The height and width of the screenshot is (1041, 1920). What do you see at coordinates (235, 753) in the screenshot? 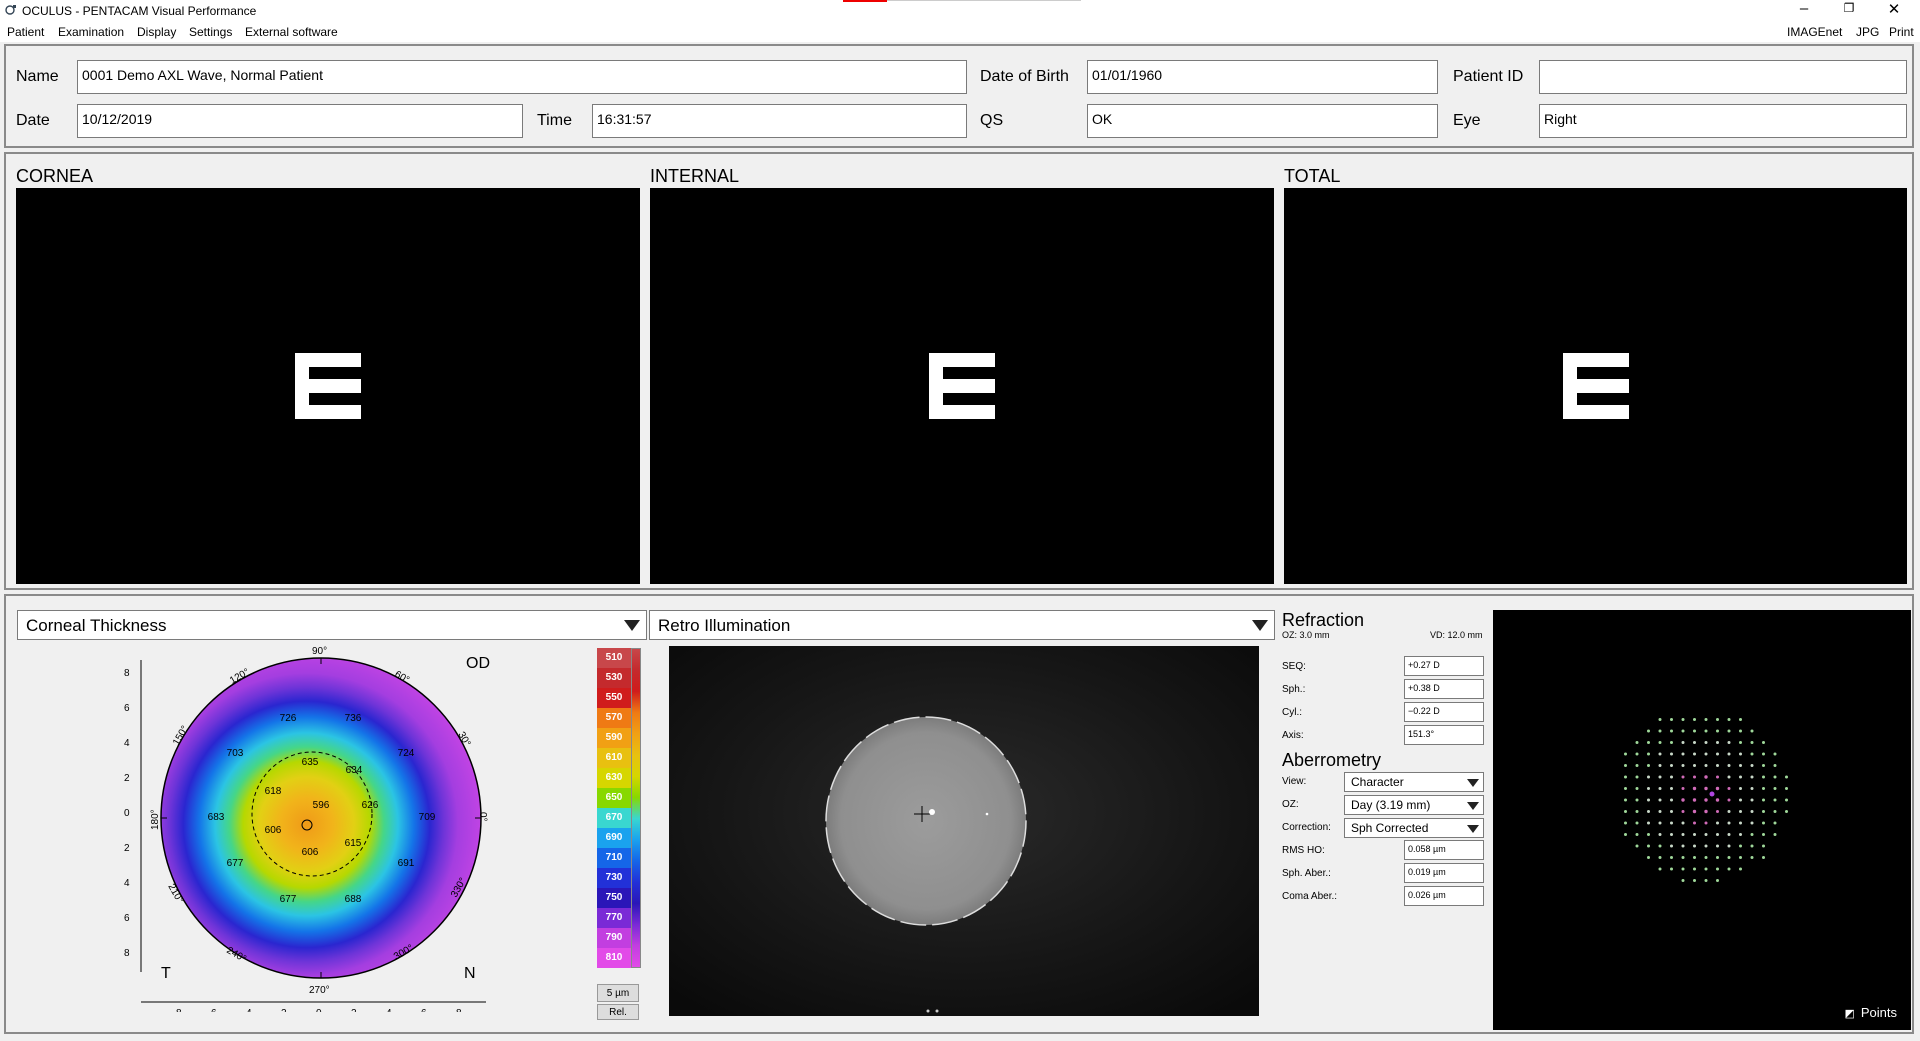
I see `thickness-value: 703` at bounding box center [235, 753].